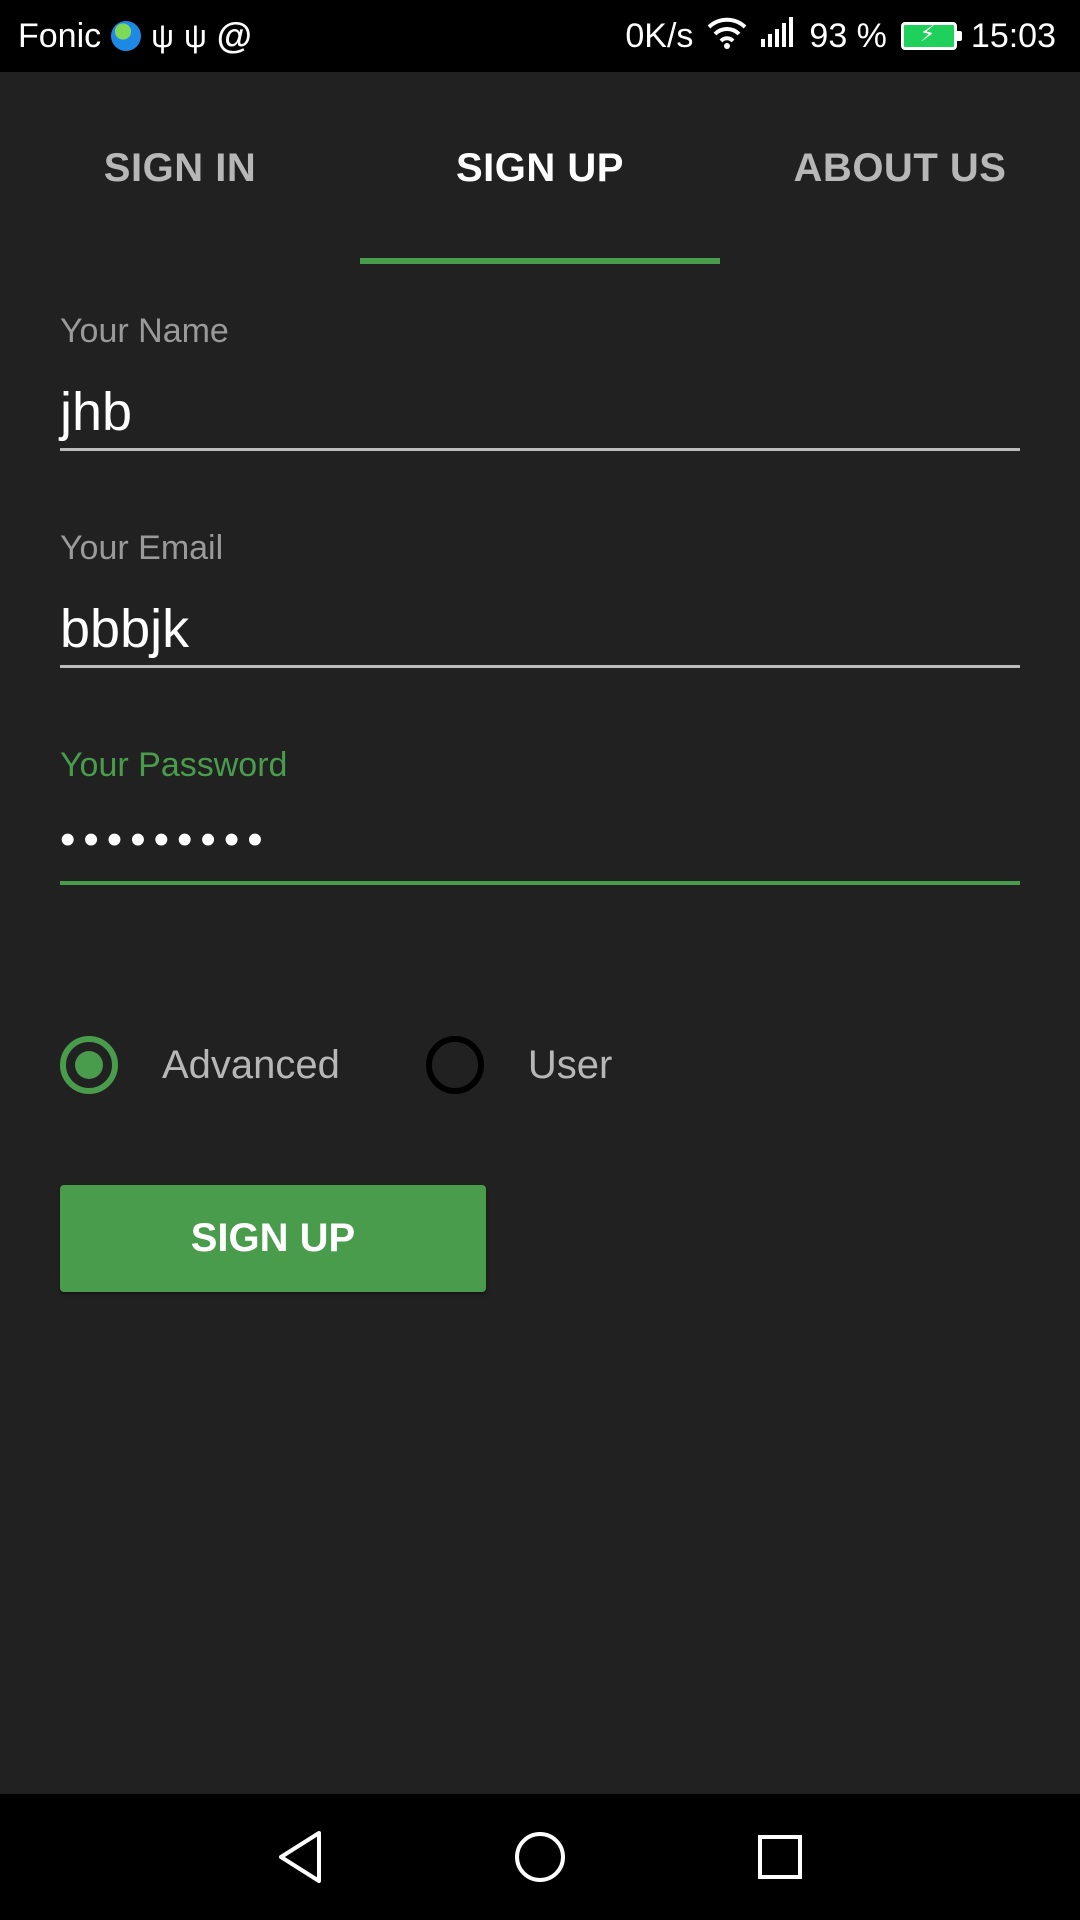 The width and height of the screenshot is (1080, 1920). I want to click on password-input: •••••••••, so click(540, 835).